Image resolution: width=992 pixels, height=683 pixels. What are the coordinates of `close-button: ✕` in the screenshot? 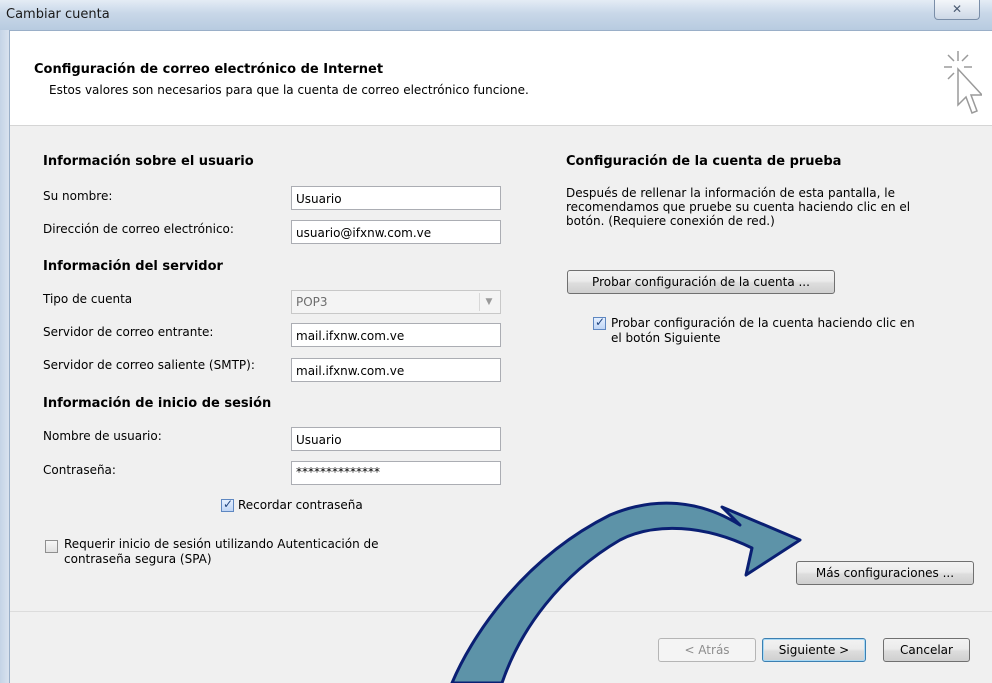 It's located at (957, 10).